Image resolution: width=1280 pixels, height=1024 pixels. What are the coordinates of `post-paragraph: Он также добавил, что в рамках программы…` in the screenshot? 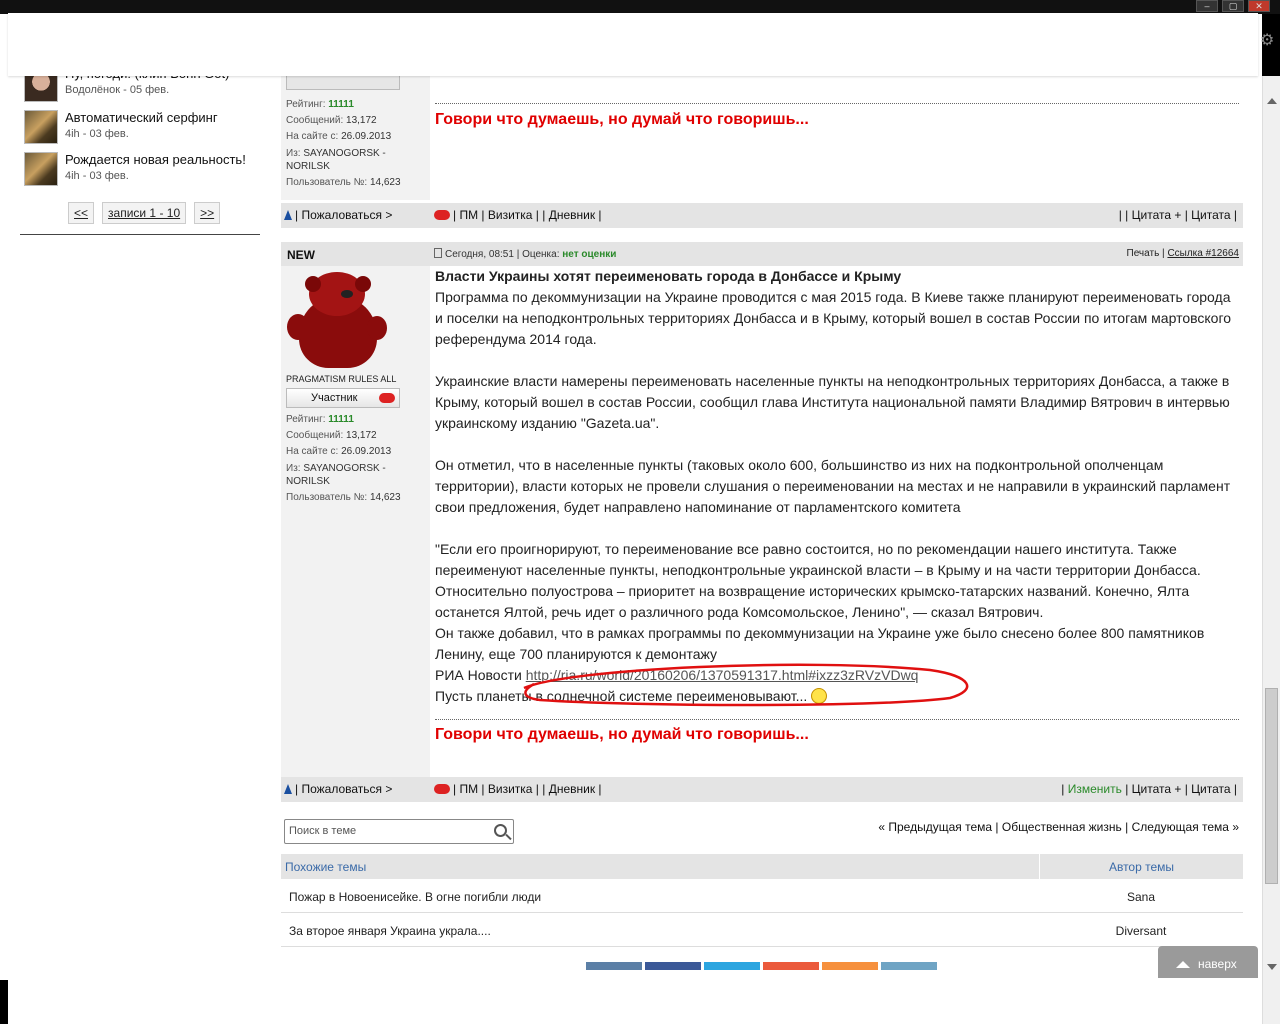 It's located at (820, 643).